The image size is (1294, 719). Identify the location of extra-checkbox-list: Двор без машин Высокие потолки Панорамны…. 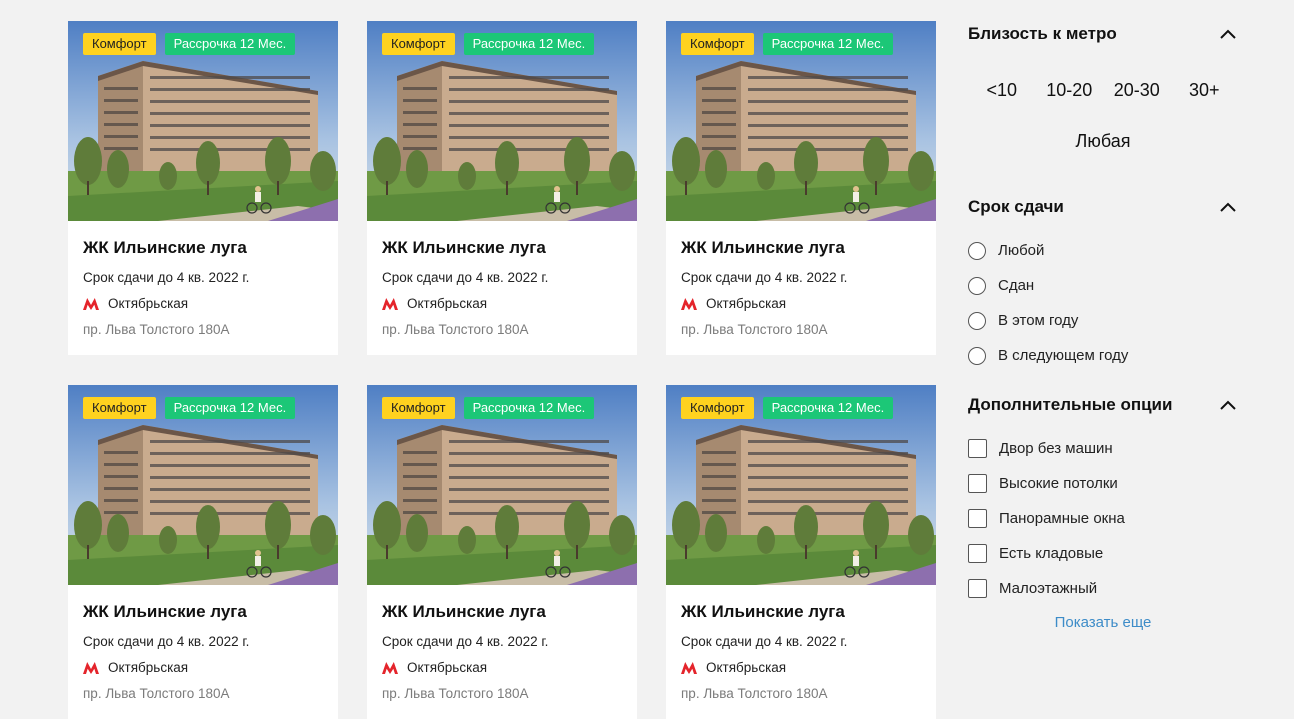
(1046, 518).